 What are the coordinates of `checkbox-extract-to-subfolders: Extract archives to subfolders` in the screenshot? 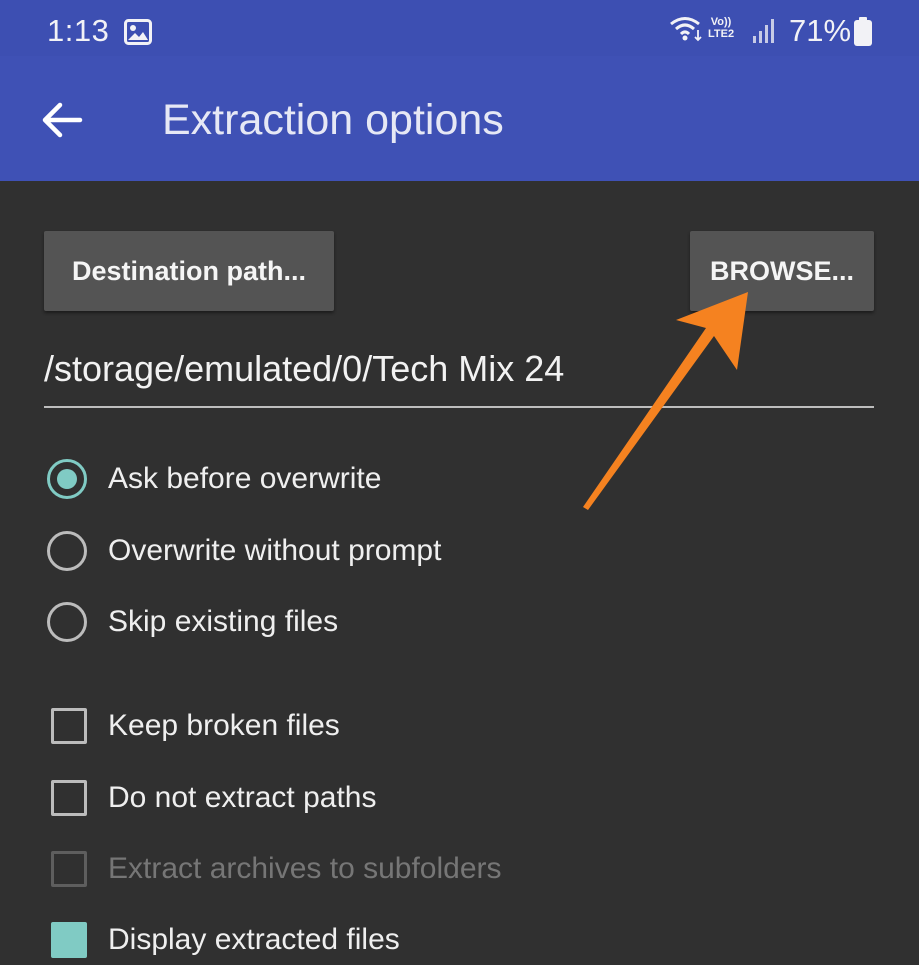 It's located at (274, 869).